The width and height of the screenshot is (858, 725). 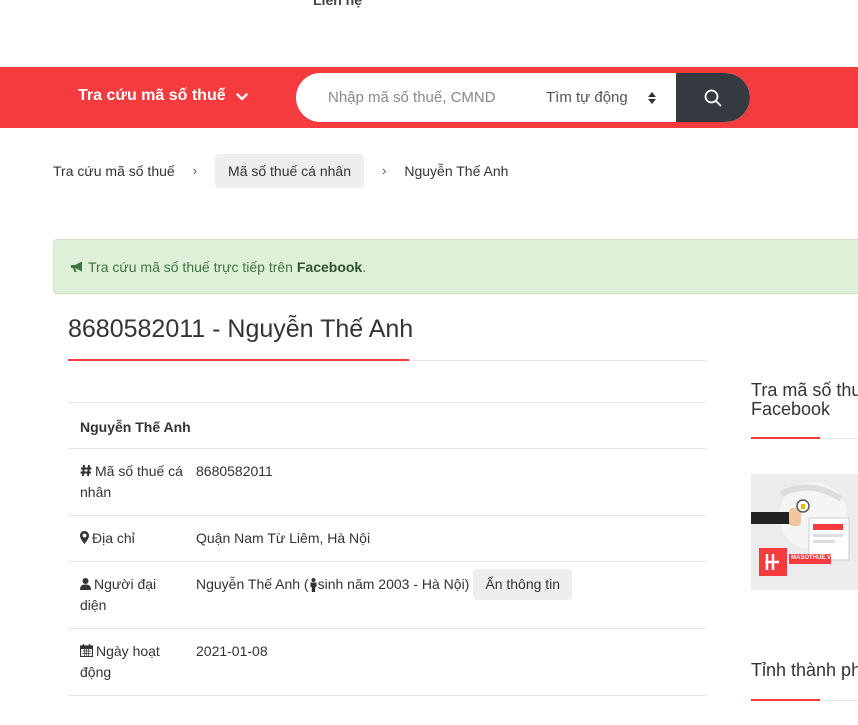 What do you see at coordinates (241, 97) in the screenshot?
I see `chevron-down-icon` at bounding box center [241, 97].